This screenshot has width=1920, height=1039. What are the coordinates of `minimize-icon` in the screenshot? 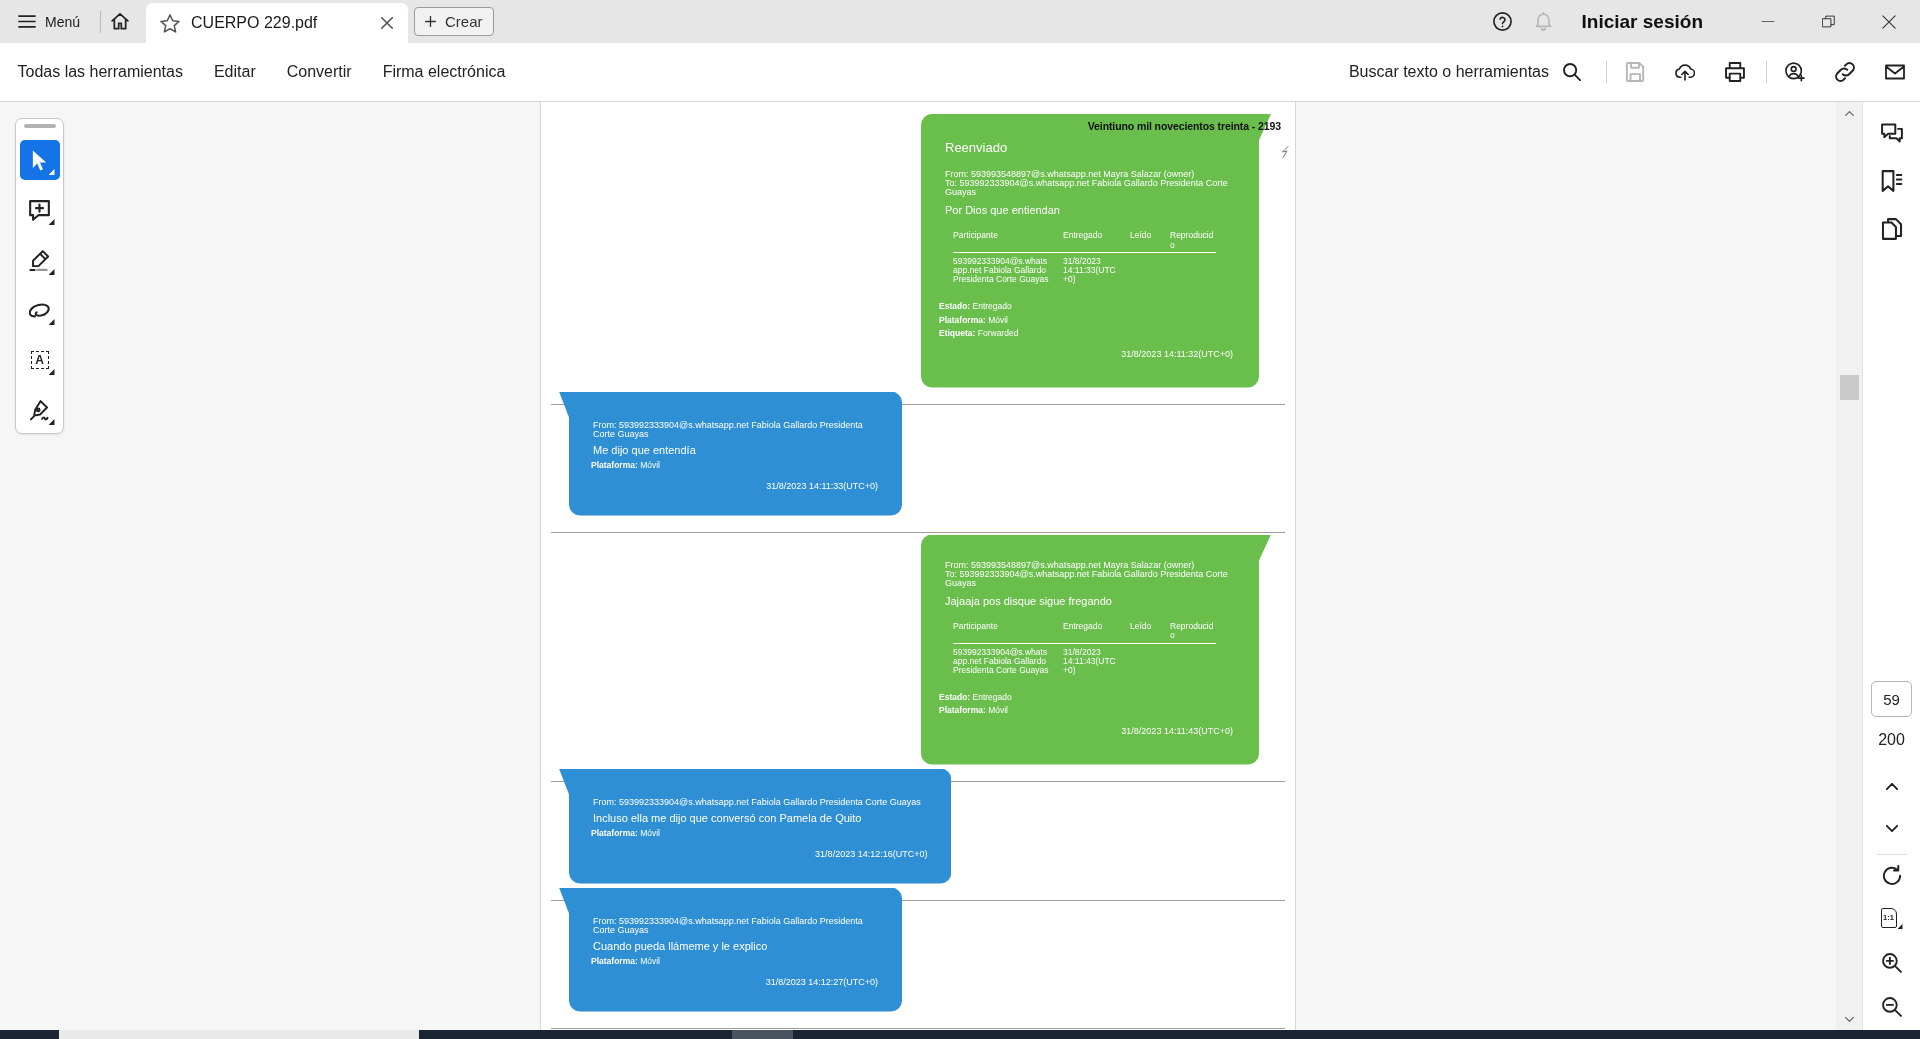 It's located at (1768, 21).